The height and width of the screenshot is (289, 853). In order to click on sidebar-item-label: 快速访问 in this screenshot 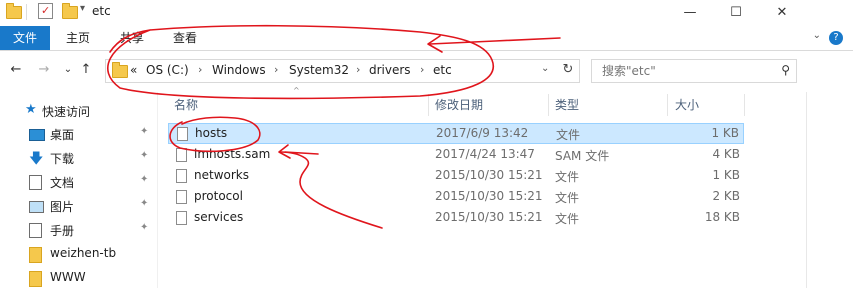, I will do `click(66, 112)`.